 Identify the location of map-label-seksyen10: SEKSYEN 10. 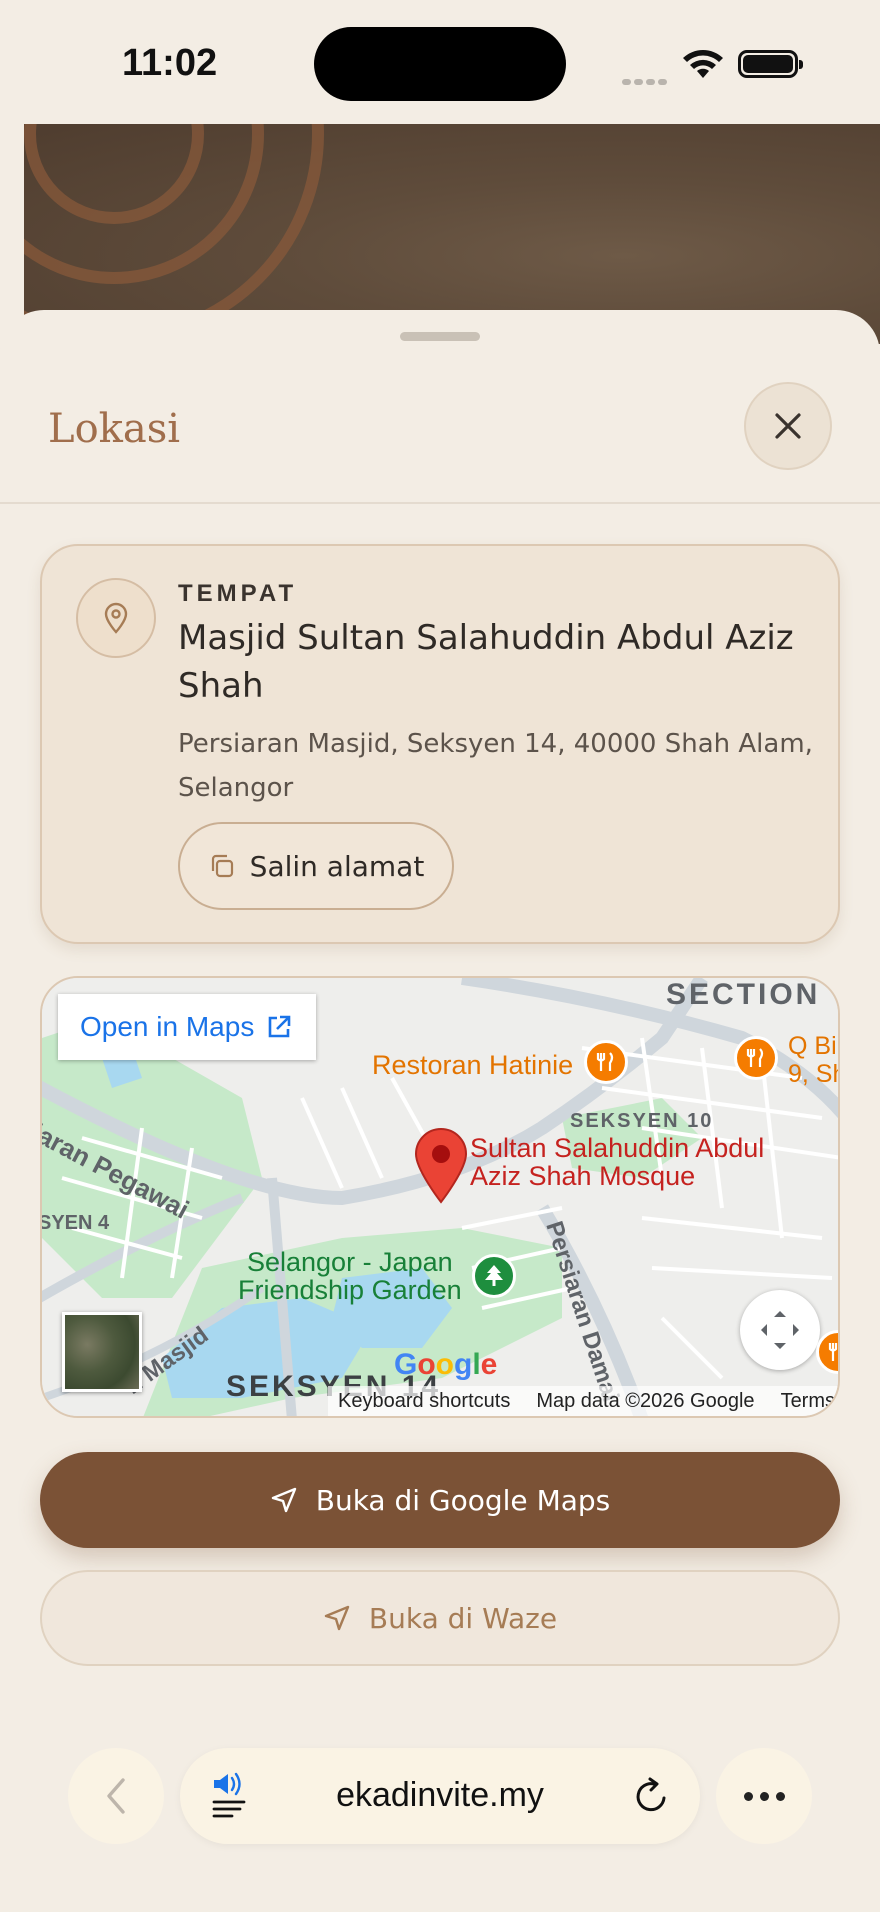
(642, 1121).